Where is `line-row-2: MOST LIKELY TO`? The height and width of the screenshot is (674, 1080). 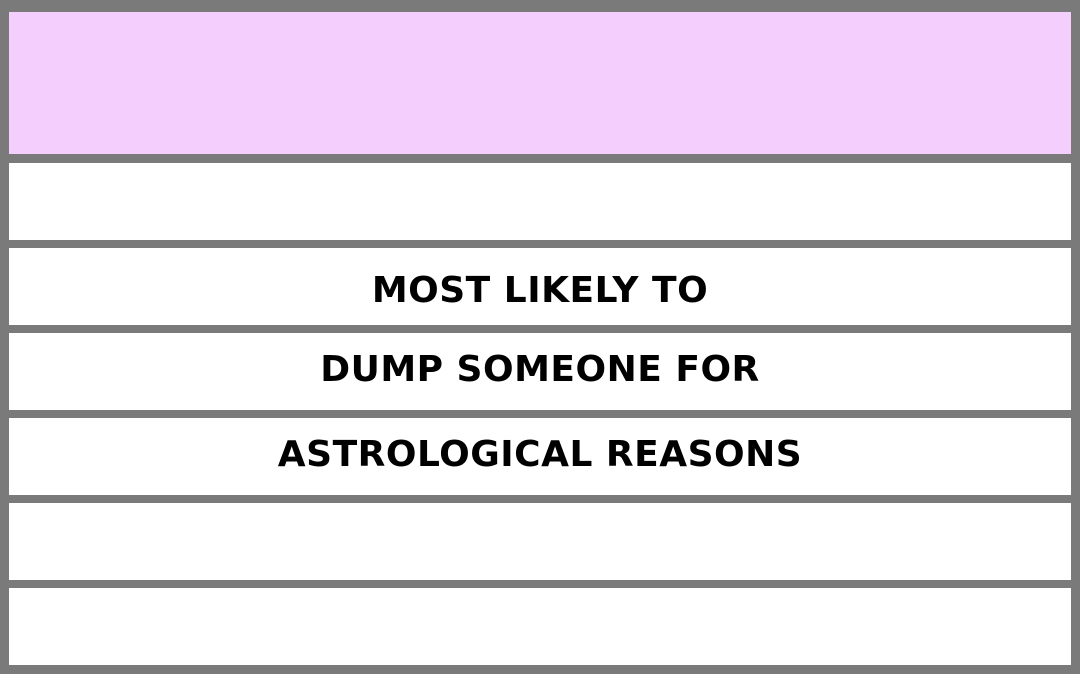
line-row-2: MOST LIKELY TO is located at coordinates (540, 286).